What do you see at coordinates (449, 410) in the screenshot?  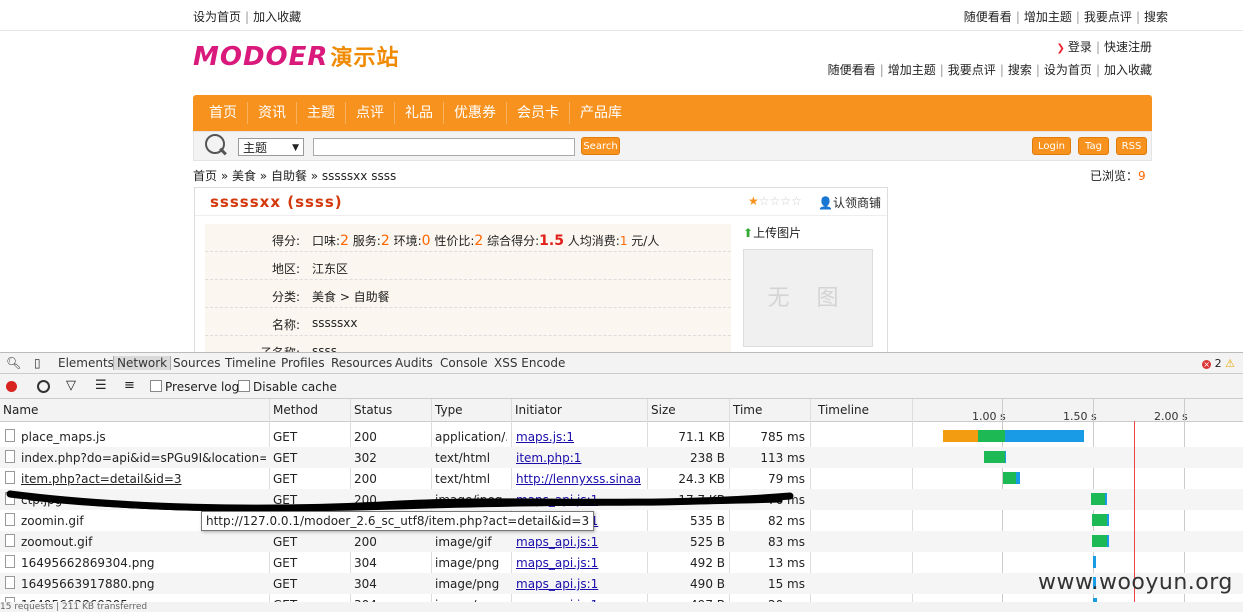 I see `col-type: Type` at bounding box center [449, 410].